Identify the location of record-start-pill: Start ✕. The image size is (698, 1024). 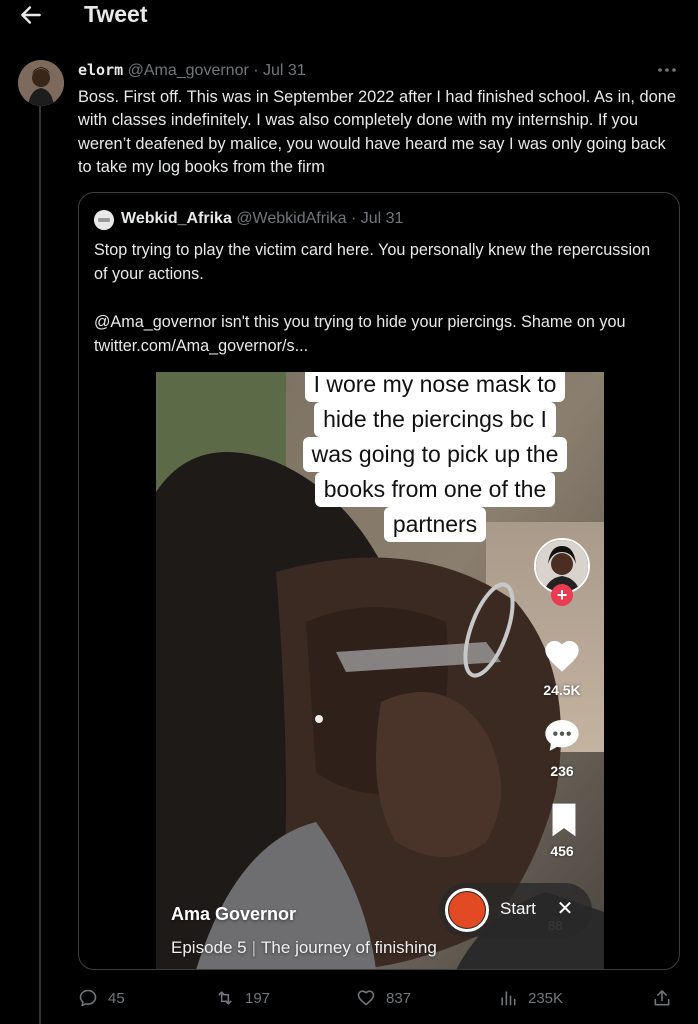
(515, 910).